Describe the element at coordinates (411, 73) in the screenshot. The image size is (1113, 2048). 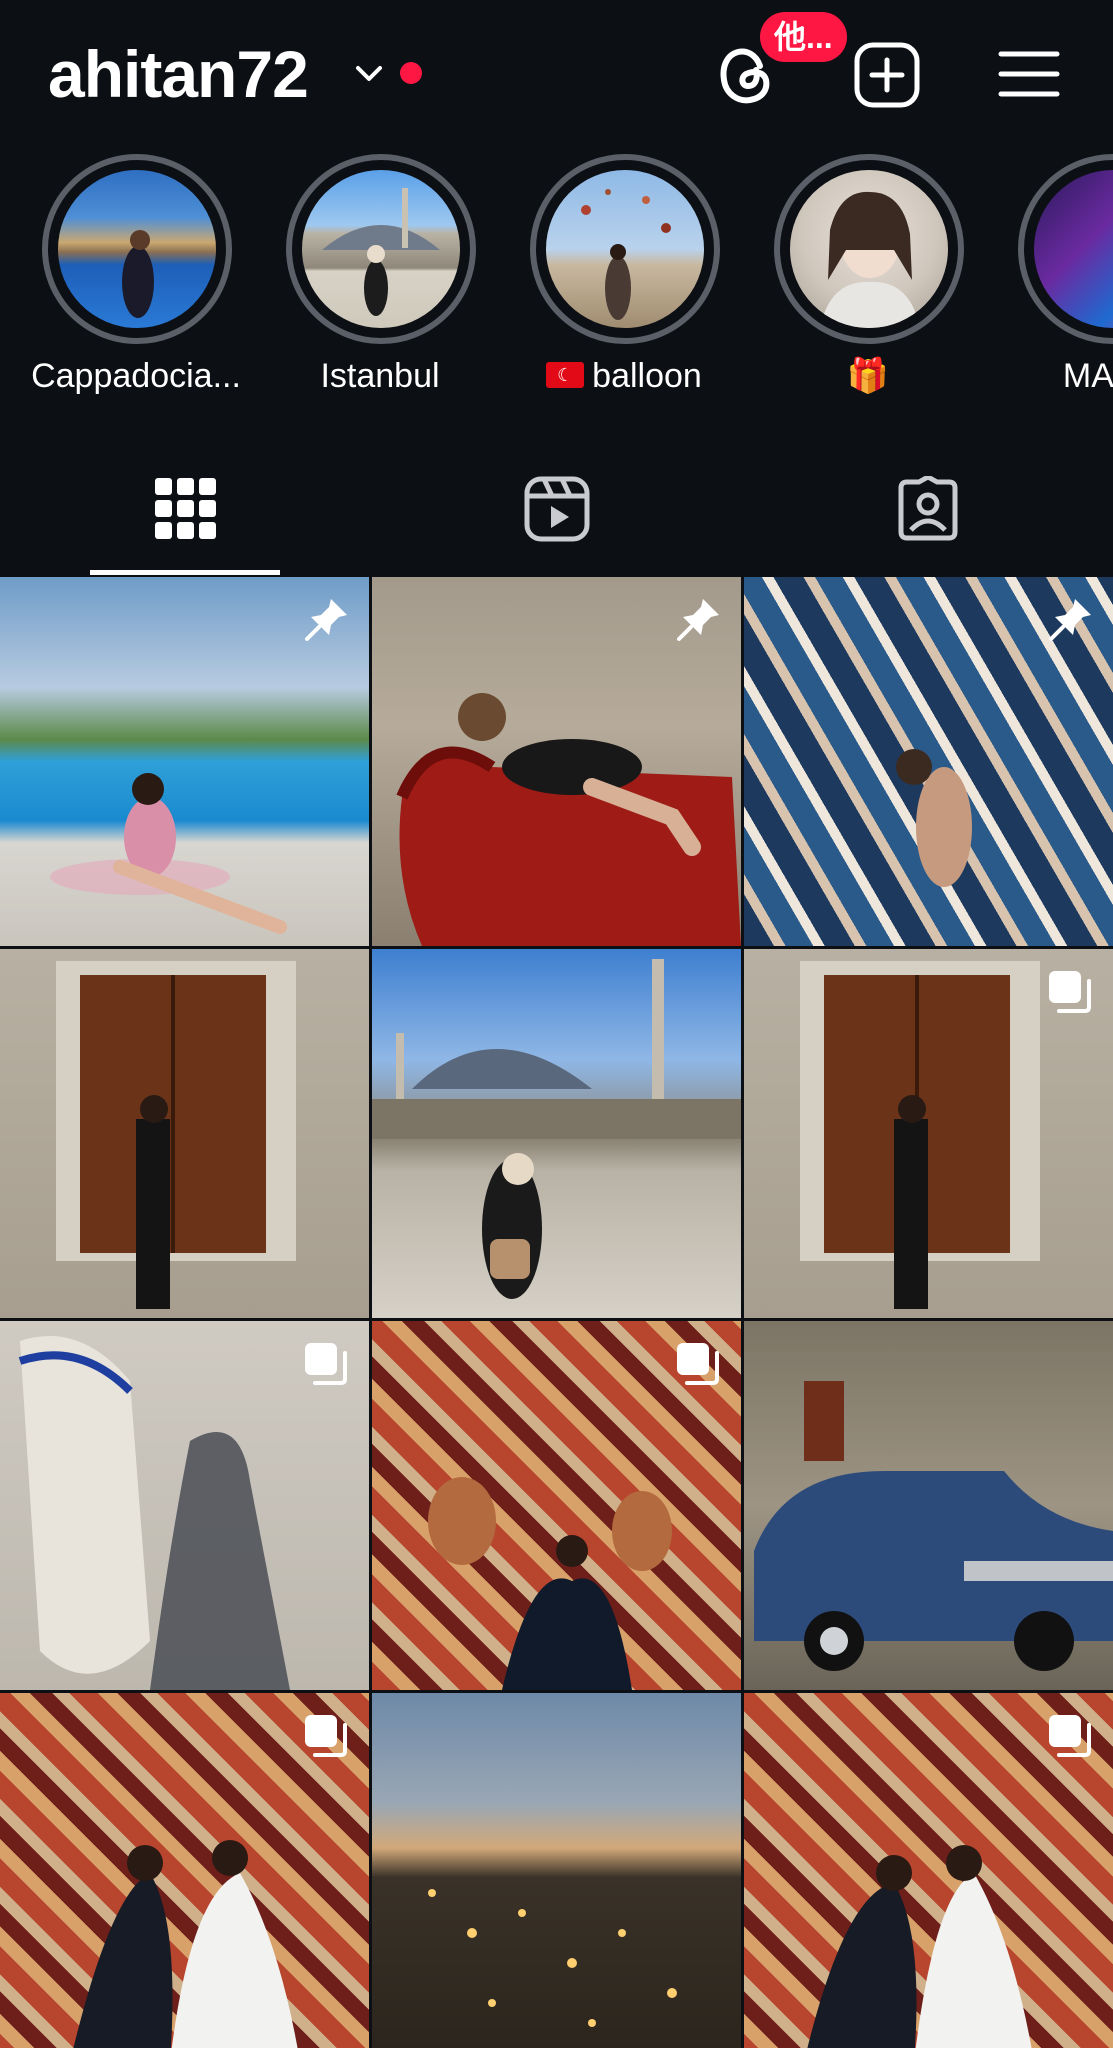
I see `notification-dot` at that location.